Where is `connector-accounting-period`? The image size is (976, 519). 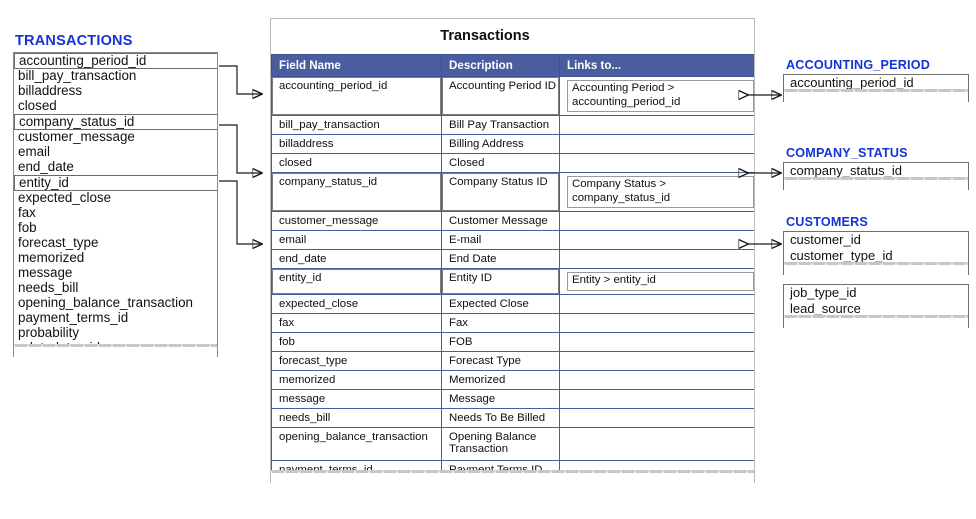 connector-accounting-period is located at coordinates (240, 79).